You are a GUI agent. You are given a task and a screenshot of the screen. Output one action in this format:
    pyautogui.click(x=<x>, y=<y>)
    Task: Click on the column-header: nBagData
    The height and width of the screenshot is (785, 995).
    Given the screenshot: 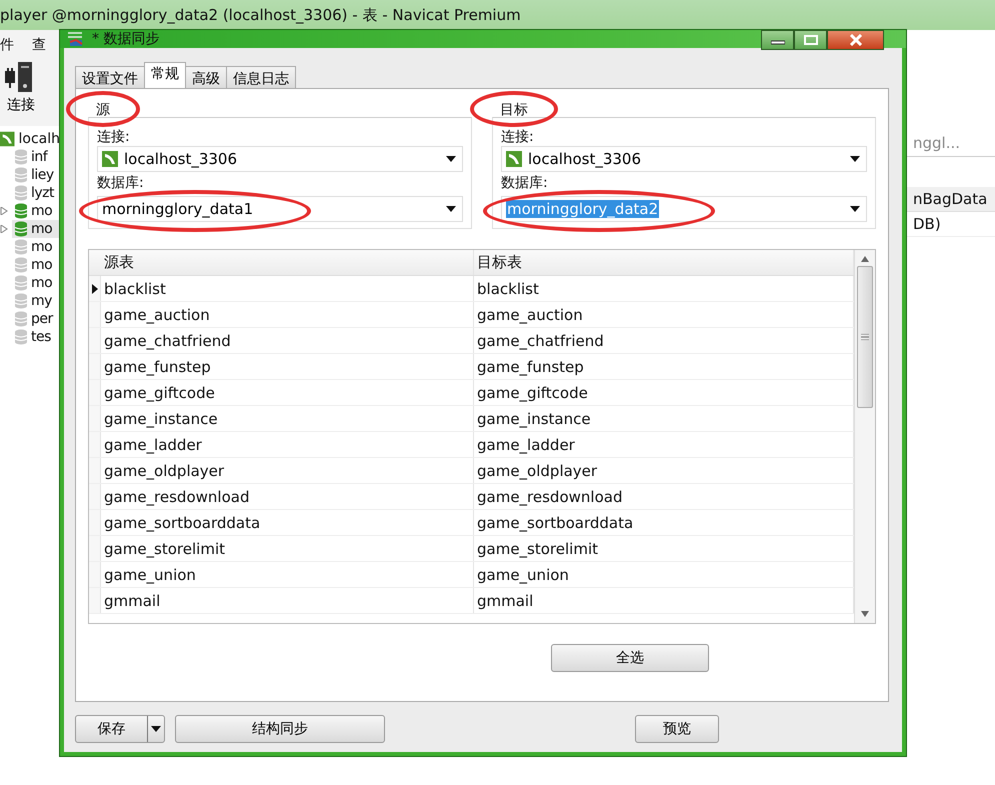 What is the action you would take?
    pyautogui.click(x=950, y=199)
    